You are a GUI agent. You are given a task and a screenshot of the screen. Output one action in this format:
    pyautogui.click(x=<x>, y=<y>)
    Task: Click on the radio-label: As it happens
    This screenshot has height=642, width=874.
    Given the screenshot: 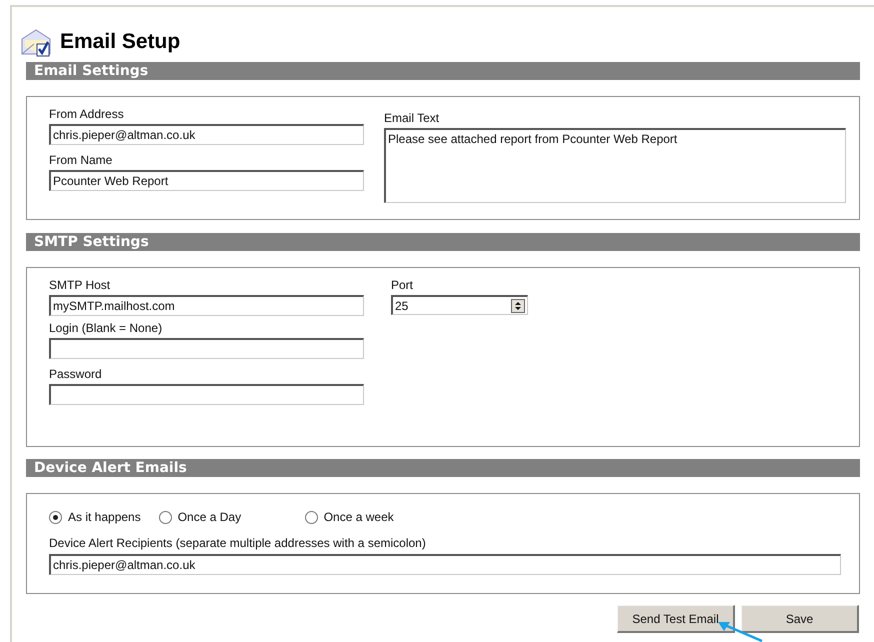 What is the action you would take?
    pyautogui.click(x=104, y=517)
    